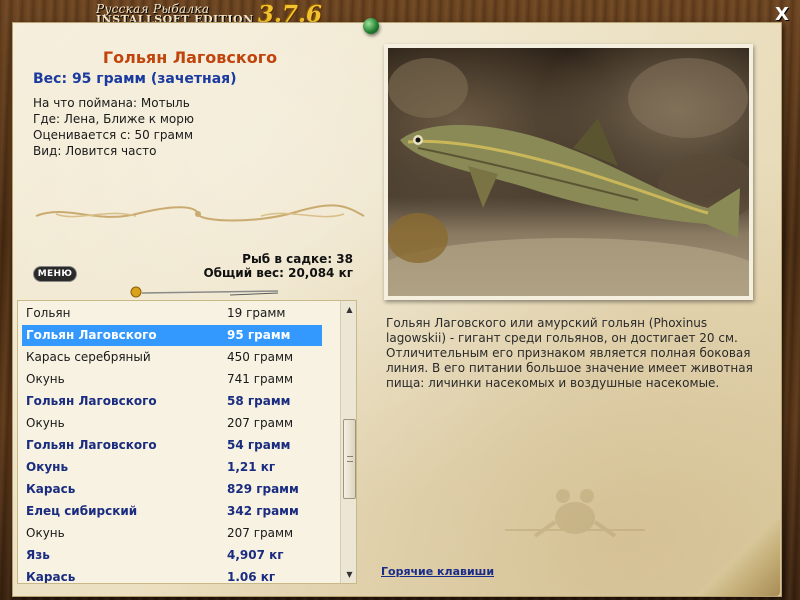  I want to click on scroll-grip, so click(350, 459).